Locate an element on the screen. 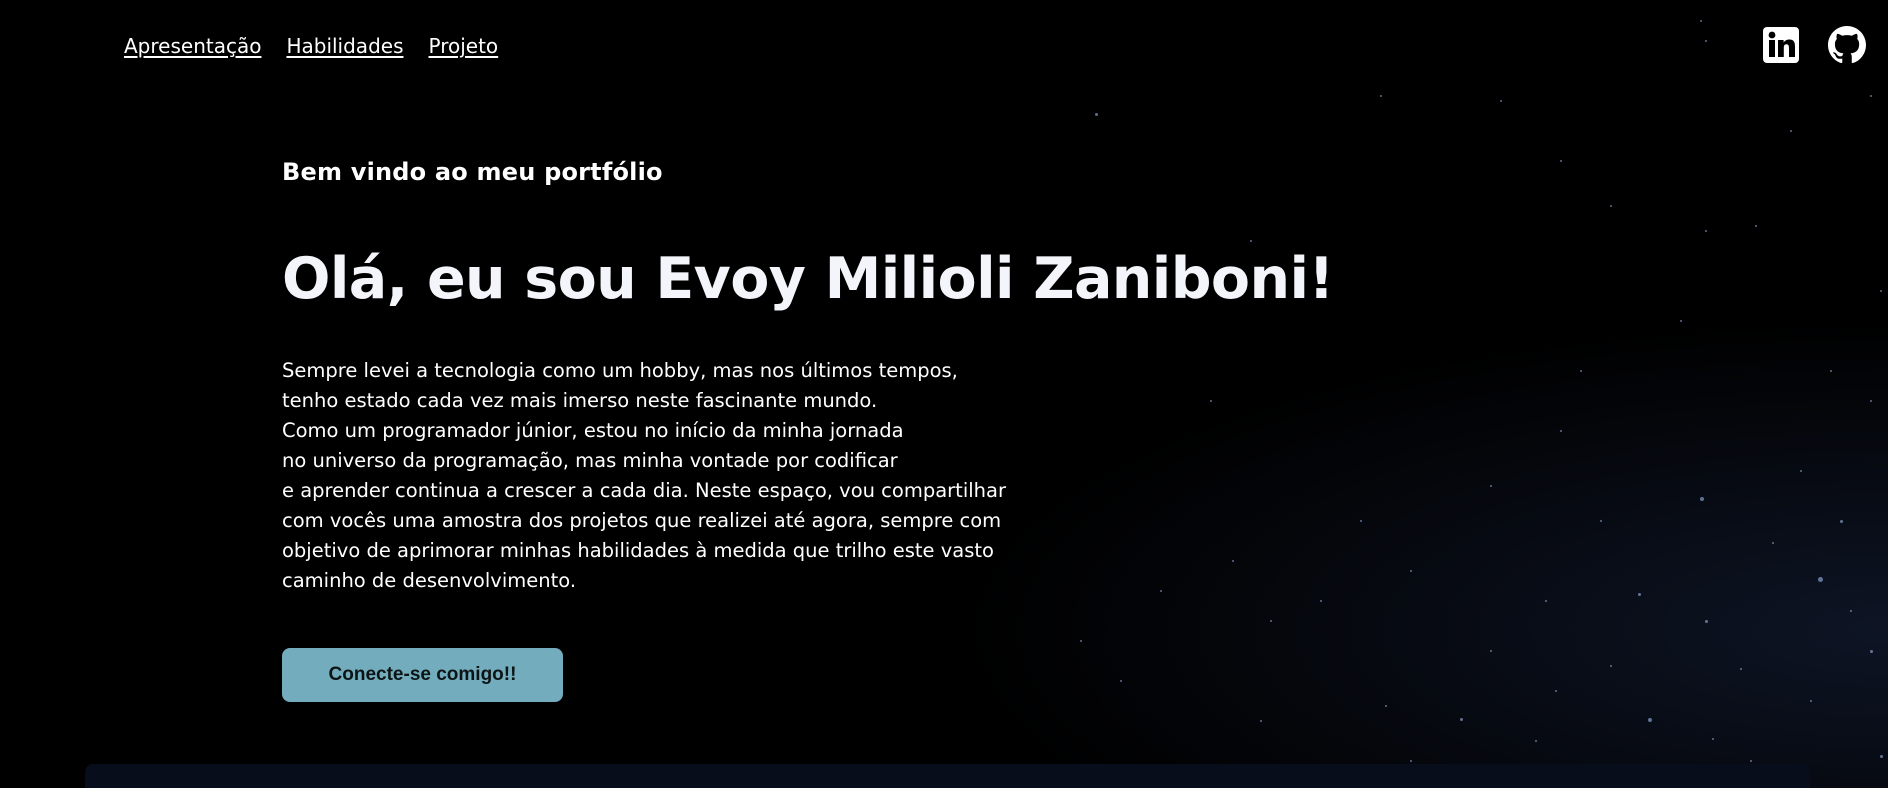 The width and height of the screenshot is (1888, 788). linkedin-icon is located at coordinates (1781, 45).